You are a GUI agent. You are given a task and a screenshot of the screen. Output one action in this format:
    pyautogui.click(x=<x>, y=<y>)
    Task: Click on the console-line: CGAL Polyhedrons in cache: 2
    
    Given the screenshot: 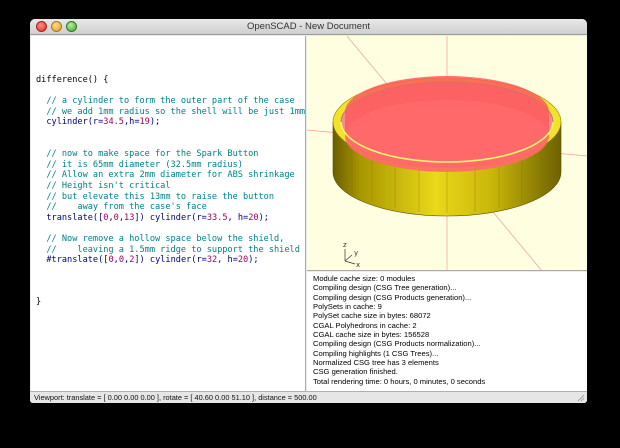 What is the action you would take?
    pyautogui.click(x=365, y=325)
    